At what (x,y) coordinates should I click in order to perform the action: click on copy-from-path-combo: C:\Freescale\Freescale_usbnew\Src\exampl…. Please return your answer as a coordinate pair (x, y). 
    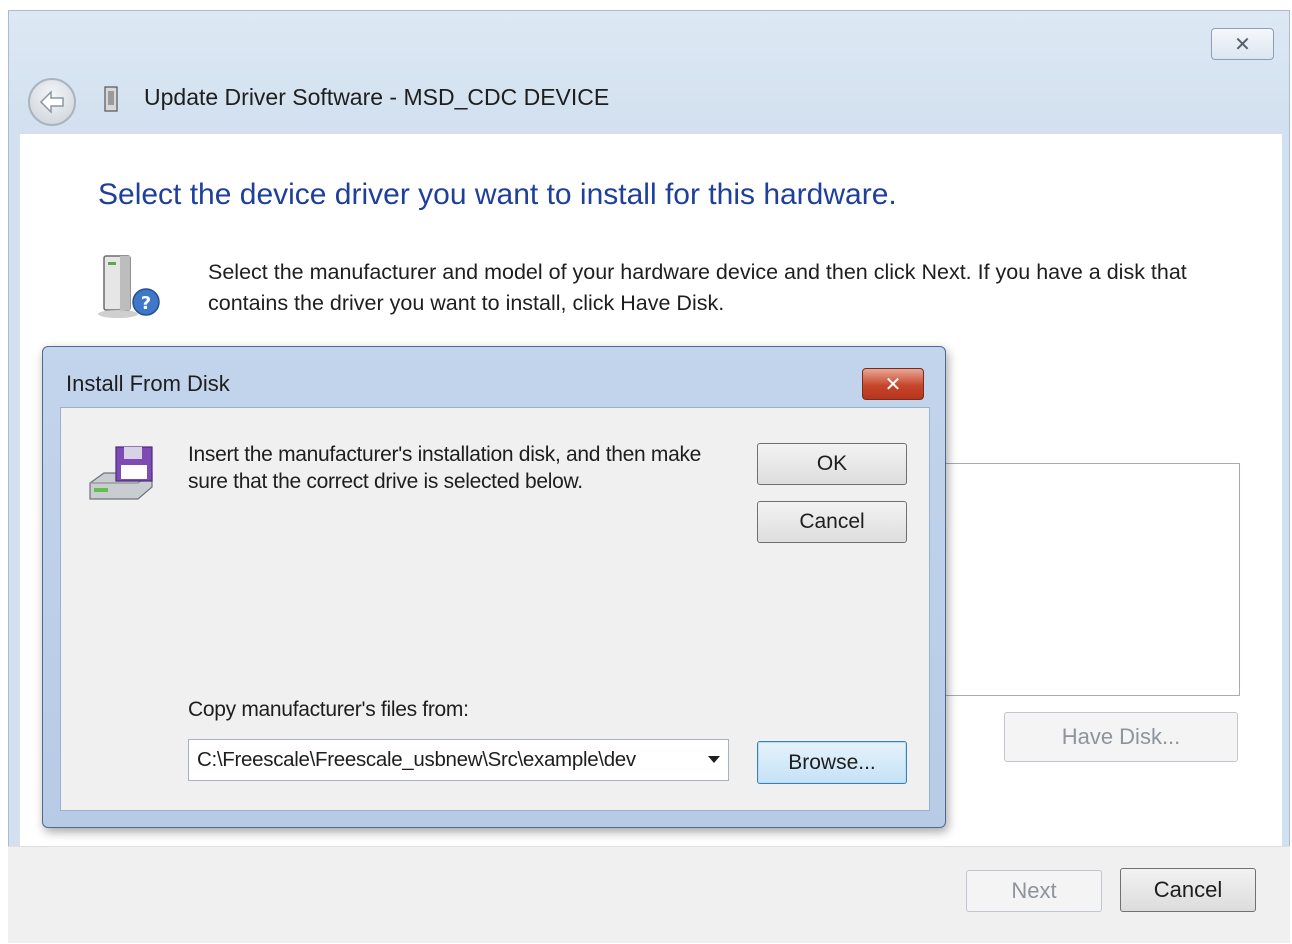
    Looking at the image, I should click on (458, 760).